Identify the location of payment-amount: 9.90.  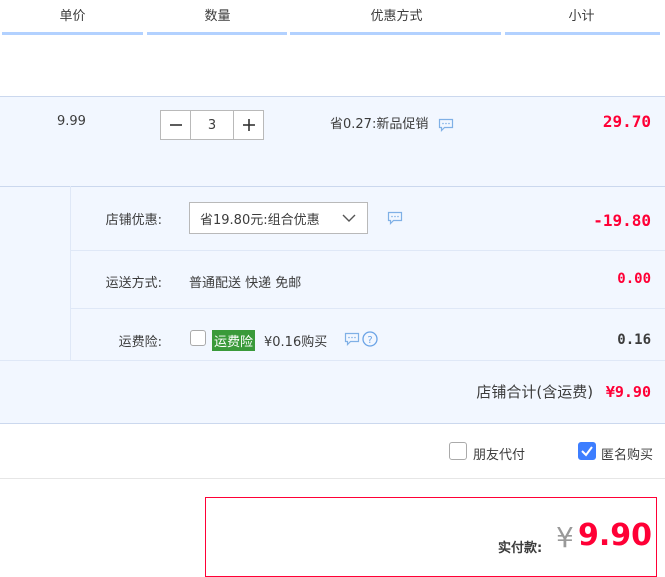
(615, 535).